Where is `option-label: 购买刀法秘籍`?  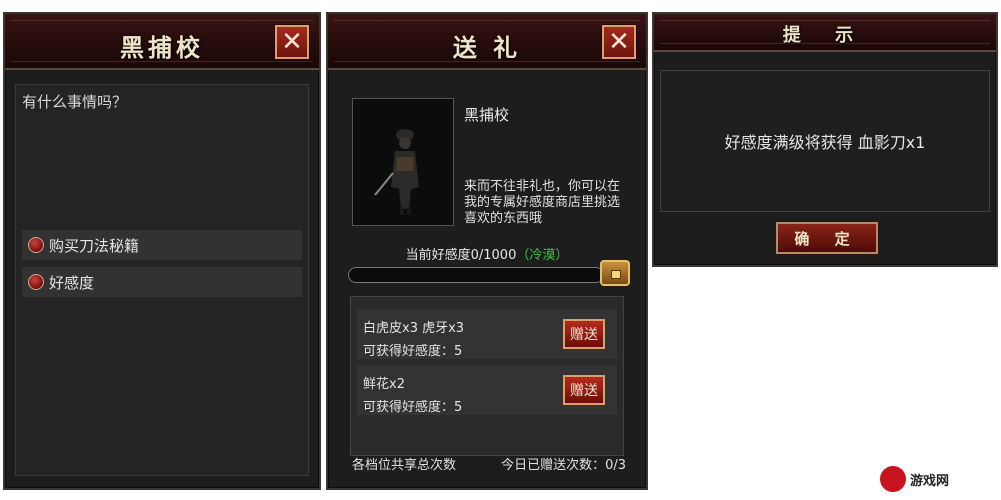 option-label: 购买刀法秘籍 is located at coordinates (94, 245).